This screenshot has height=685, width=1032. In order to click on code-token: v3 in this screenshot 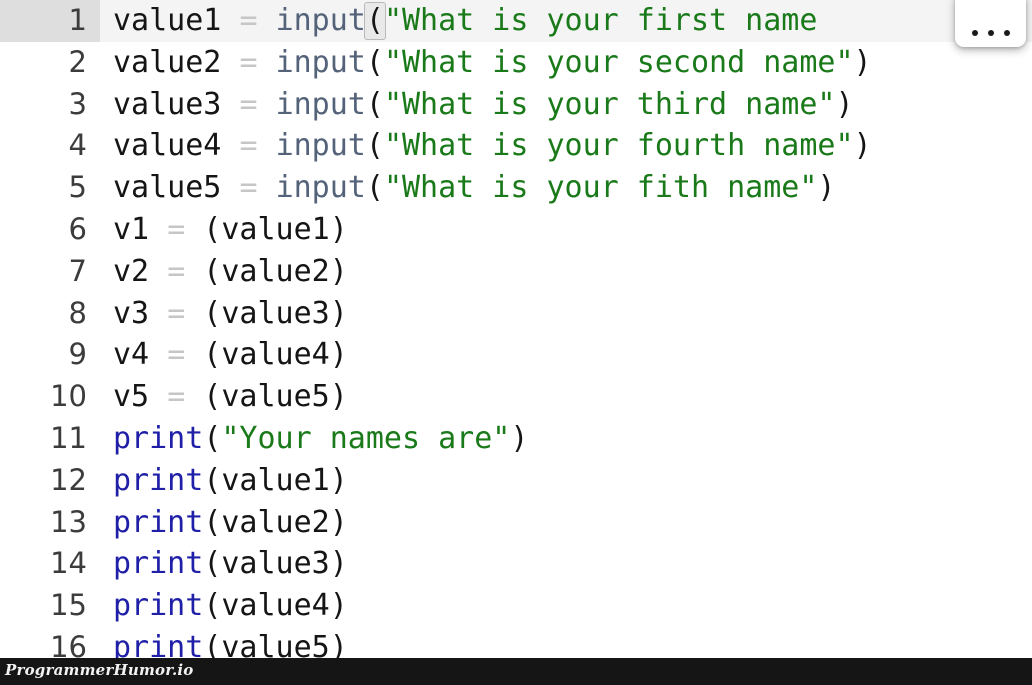, I will do `click(140, 313)`.